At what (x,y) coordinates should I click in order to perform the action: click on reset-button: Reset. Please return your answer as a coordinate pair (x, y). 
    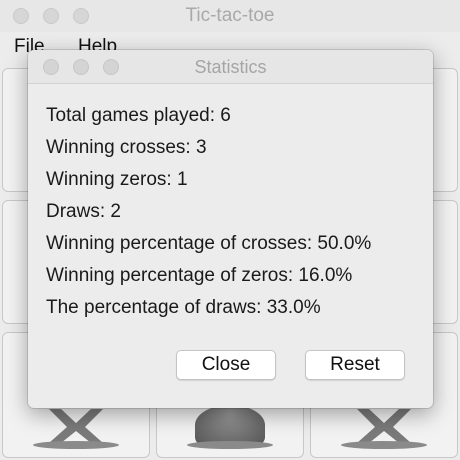
    Looking at the image, I should click on (355, 365).